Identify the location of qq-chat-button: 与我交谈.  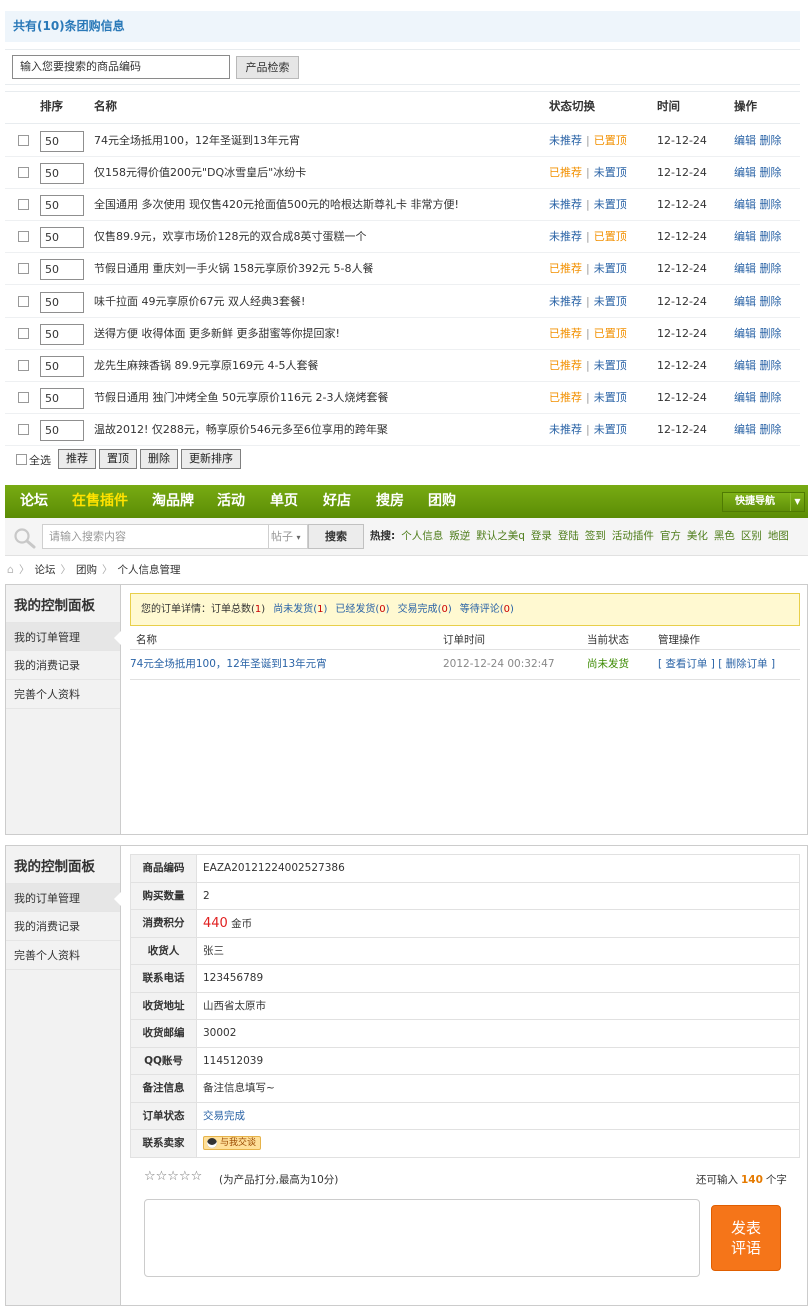
(232, 1143).